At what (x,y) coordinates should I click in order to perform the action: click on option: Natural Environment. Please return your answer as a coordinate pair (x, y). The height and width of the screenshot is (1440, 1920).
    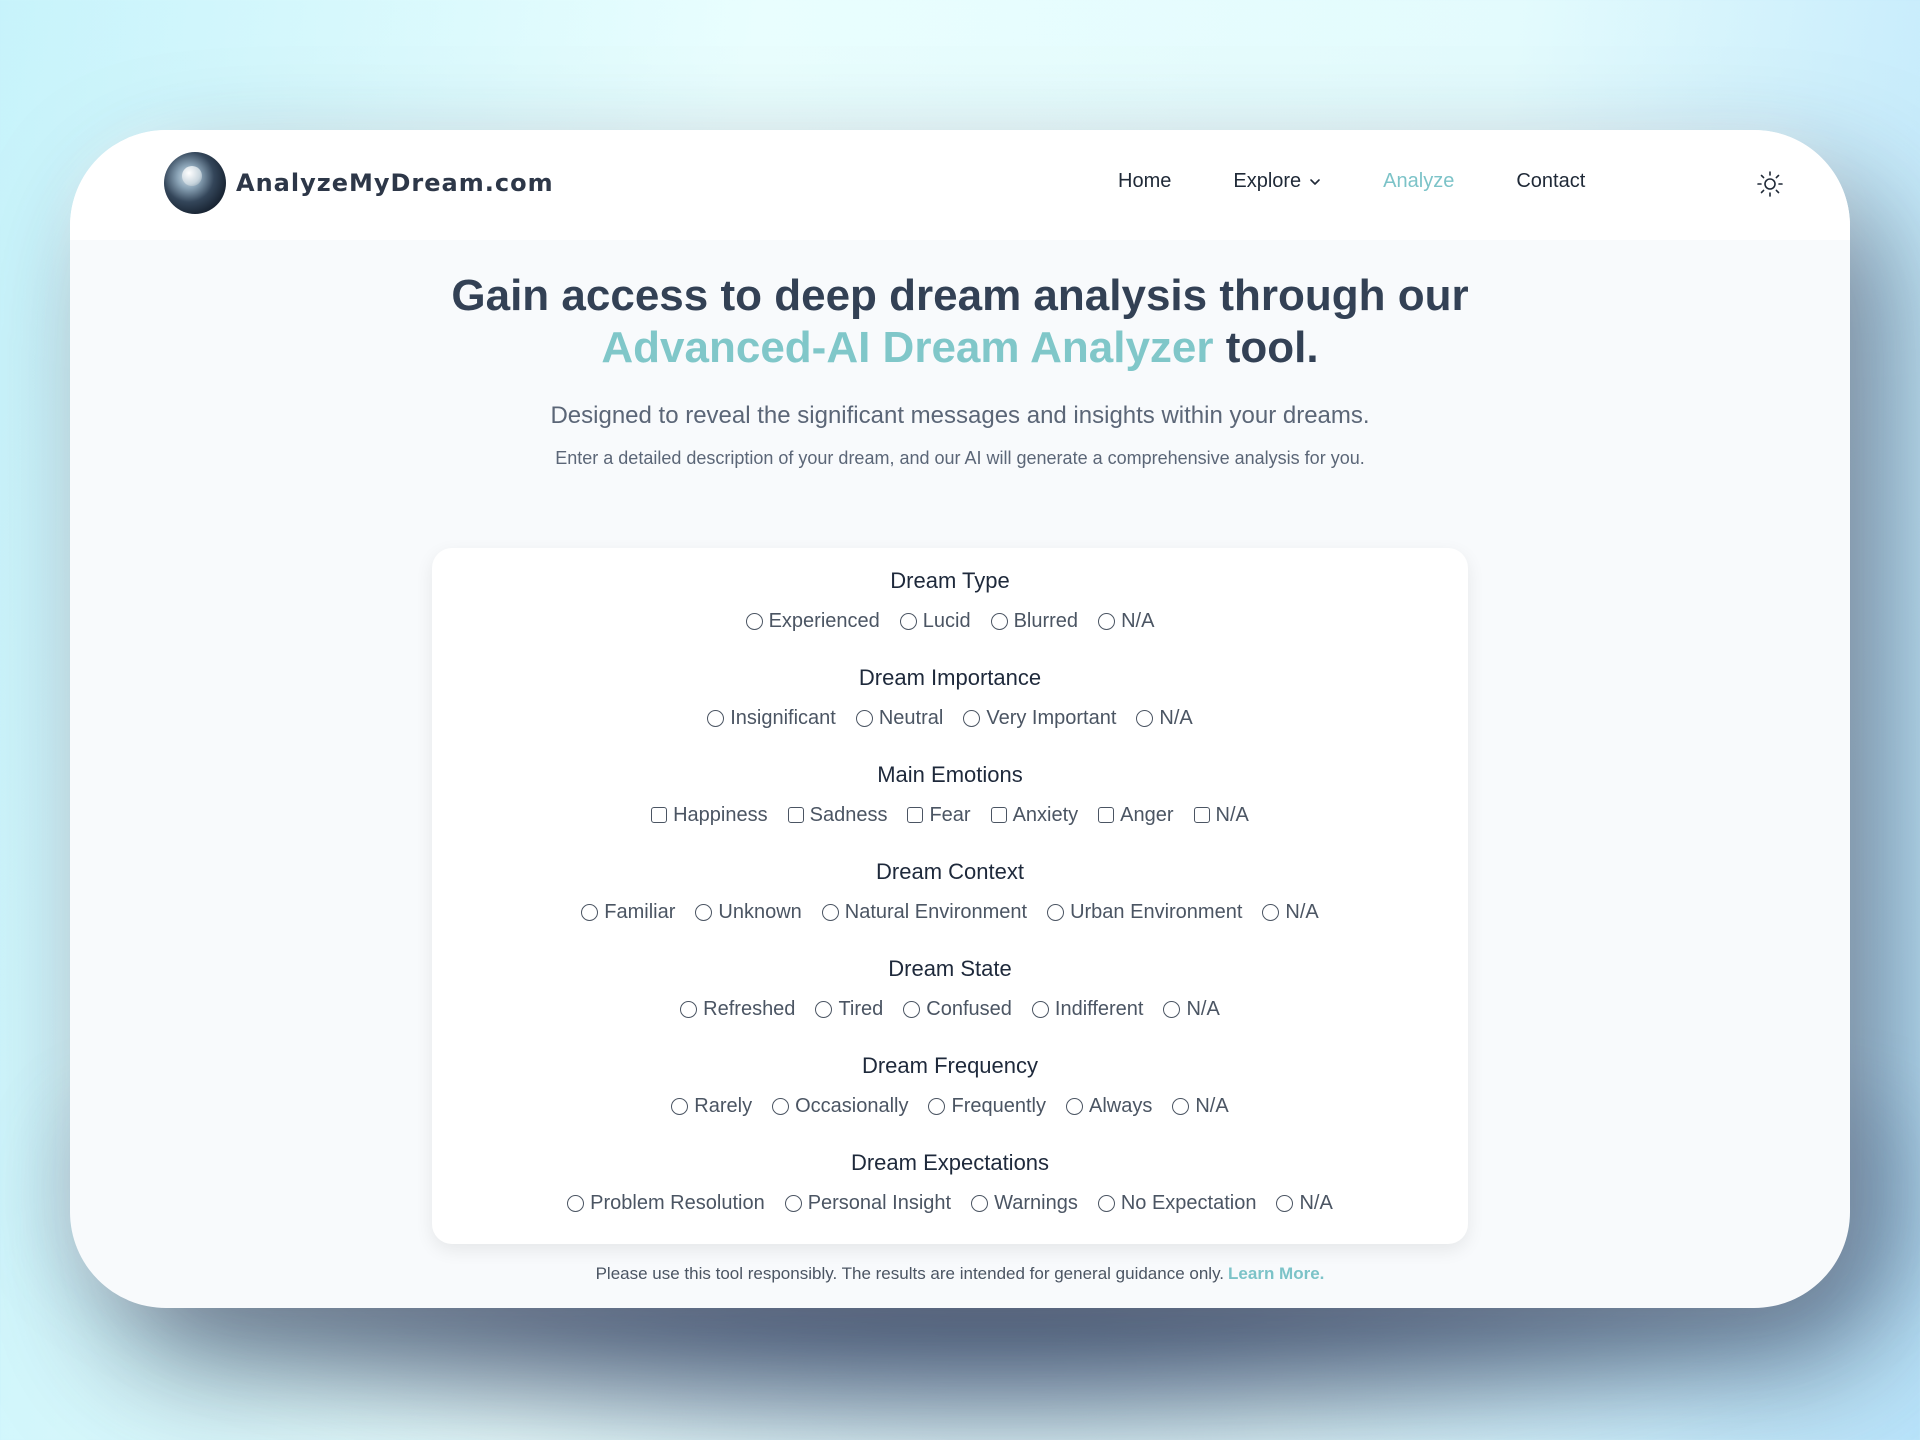
    Looking at the image, I should click on (924, 912).